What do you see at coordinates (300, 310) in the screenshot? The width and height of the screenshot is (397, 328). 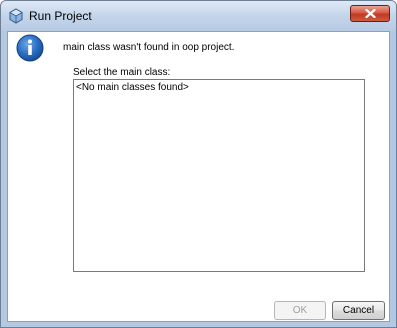 I see `ok-button: OK` at bounding box center [300, 310].